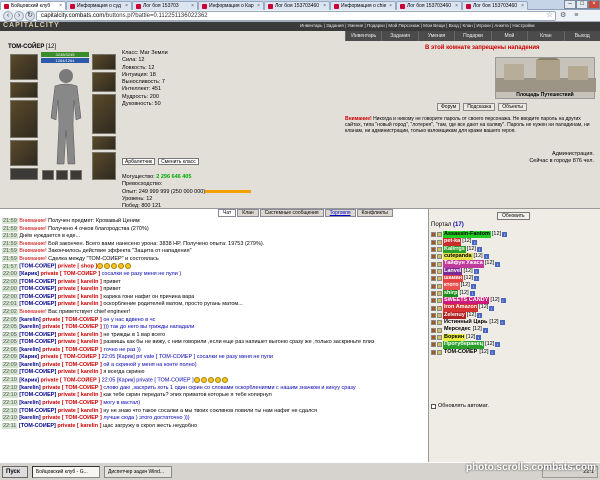 This screenshot has width=600, height=480. What do you see at coordinates (99, 5) in the screenshot?
I see `browser-tab: Информация о суд ×` at bounding box center [99, 5].